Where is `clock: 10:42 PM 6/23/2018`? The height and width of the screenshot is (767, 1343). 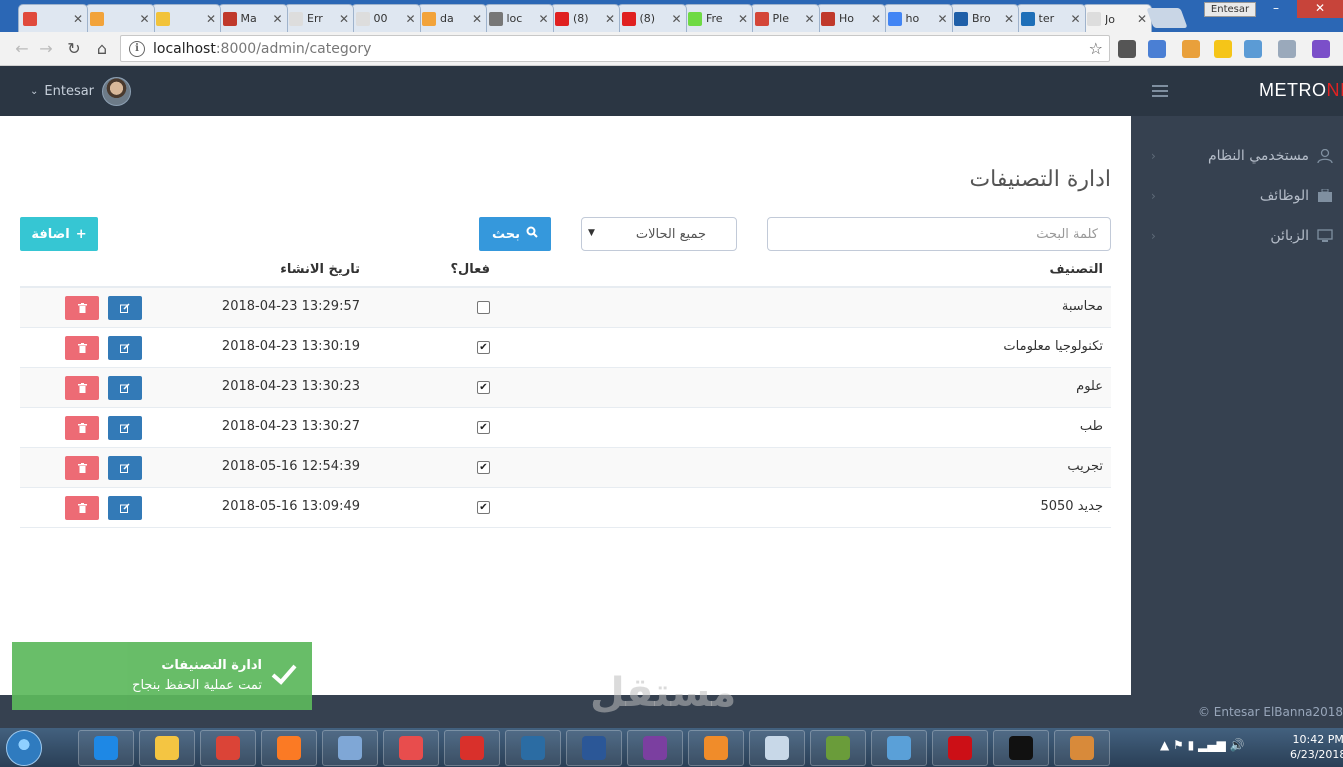 clock: 10:42 PM 6/23/2018 is located at coordinates (1316, 747).